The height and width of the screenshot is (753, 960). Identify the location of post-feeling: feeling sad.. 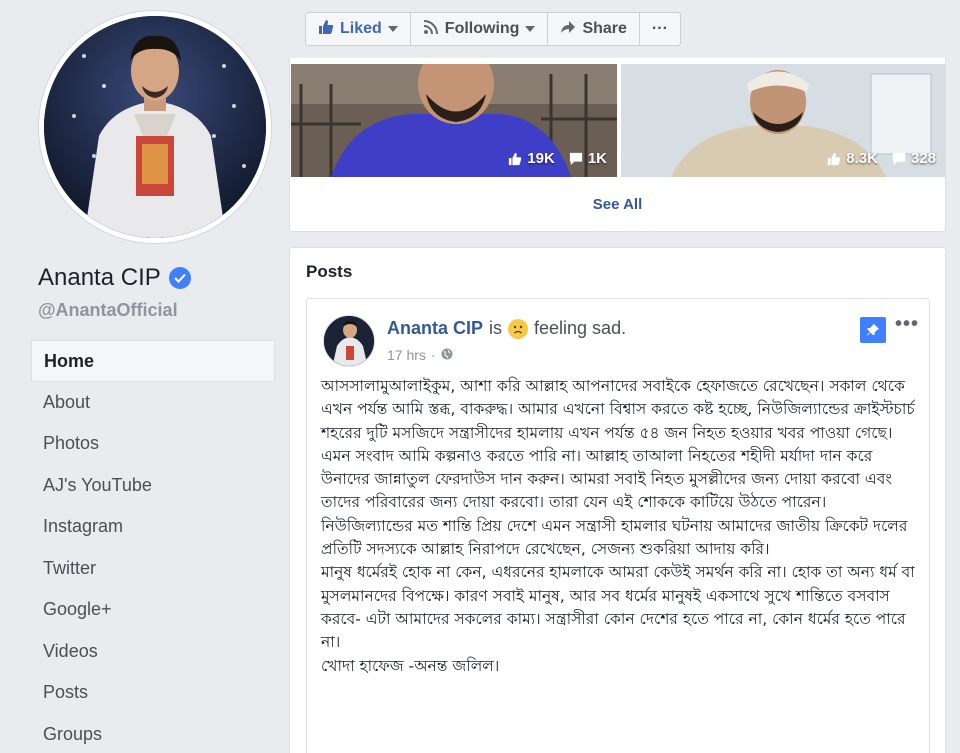
(580, 328).